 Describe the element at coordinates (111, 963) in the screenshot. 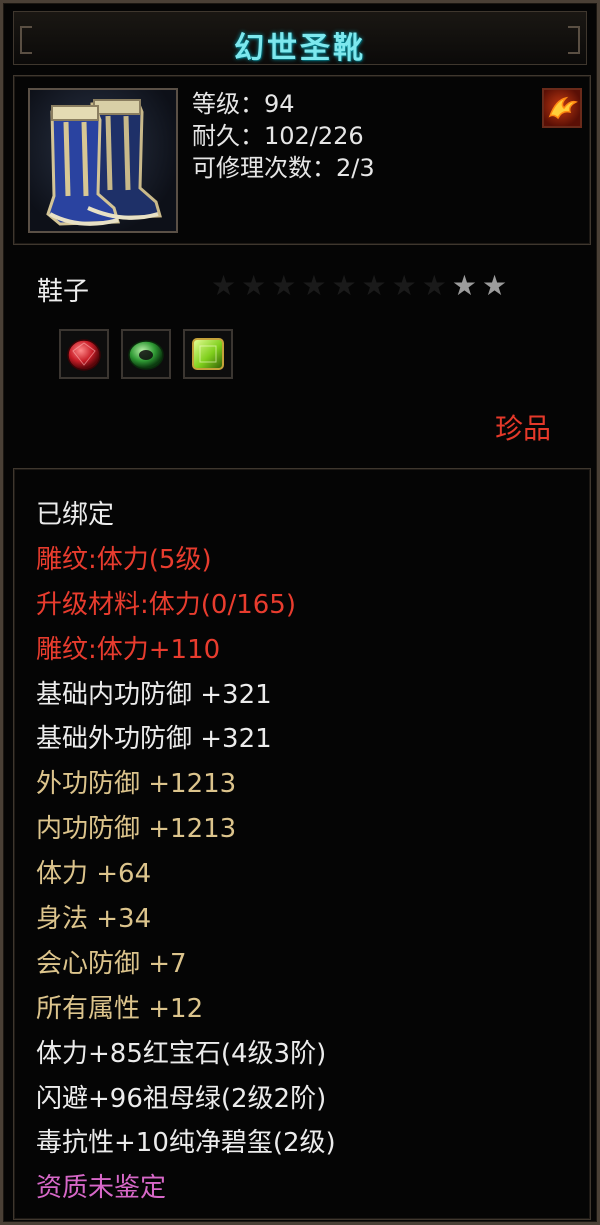

I see `attribute-line: 会心防御 +7` at that location.